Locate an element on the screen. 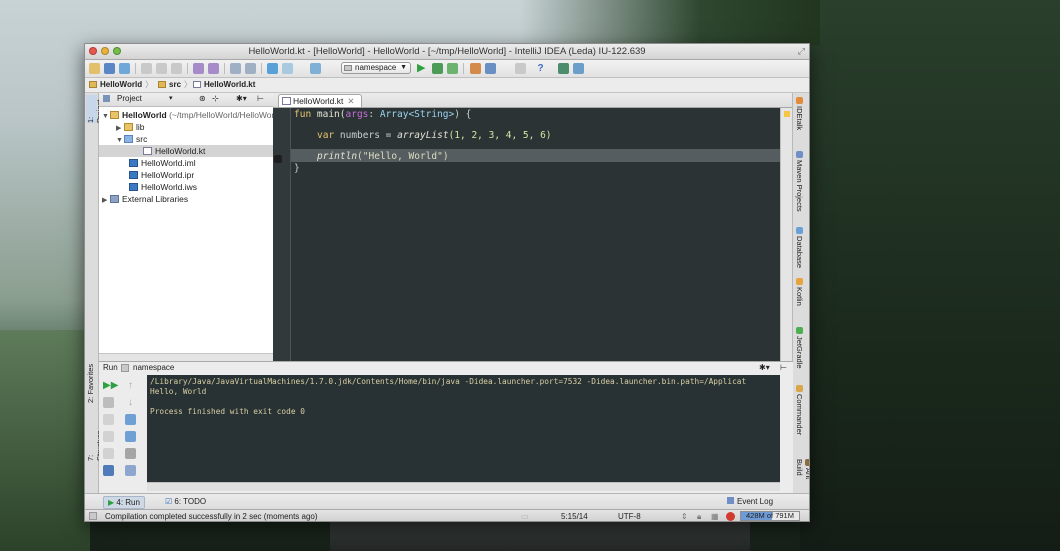  toggle-tool-windows-icon is located at coordinates (93, 516).